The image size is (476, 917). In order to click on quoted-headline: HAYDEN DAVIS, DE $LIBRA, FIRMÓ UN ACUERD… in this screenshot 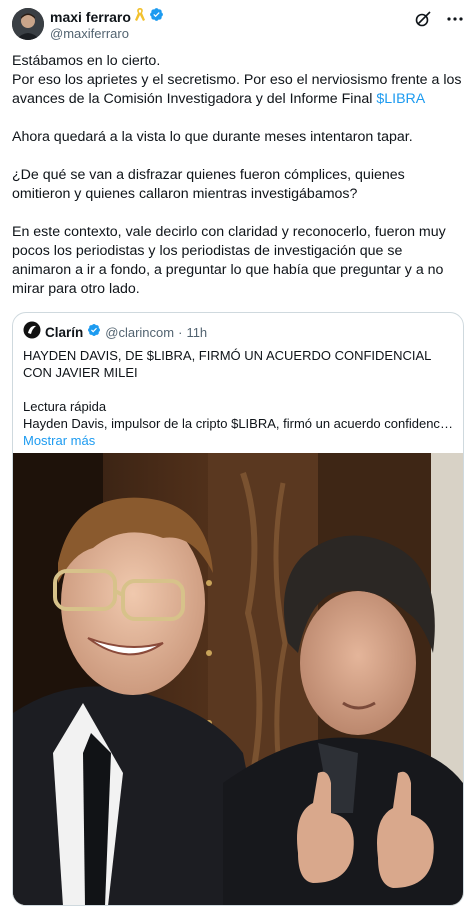, I will do `click(227, 364)`.